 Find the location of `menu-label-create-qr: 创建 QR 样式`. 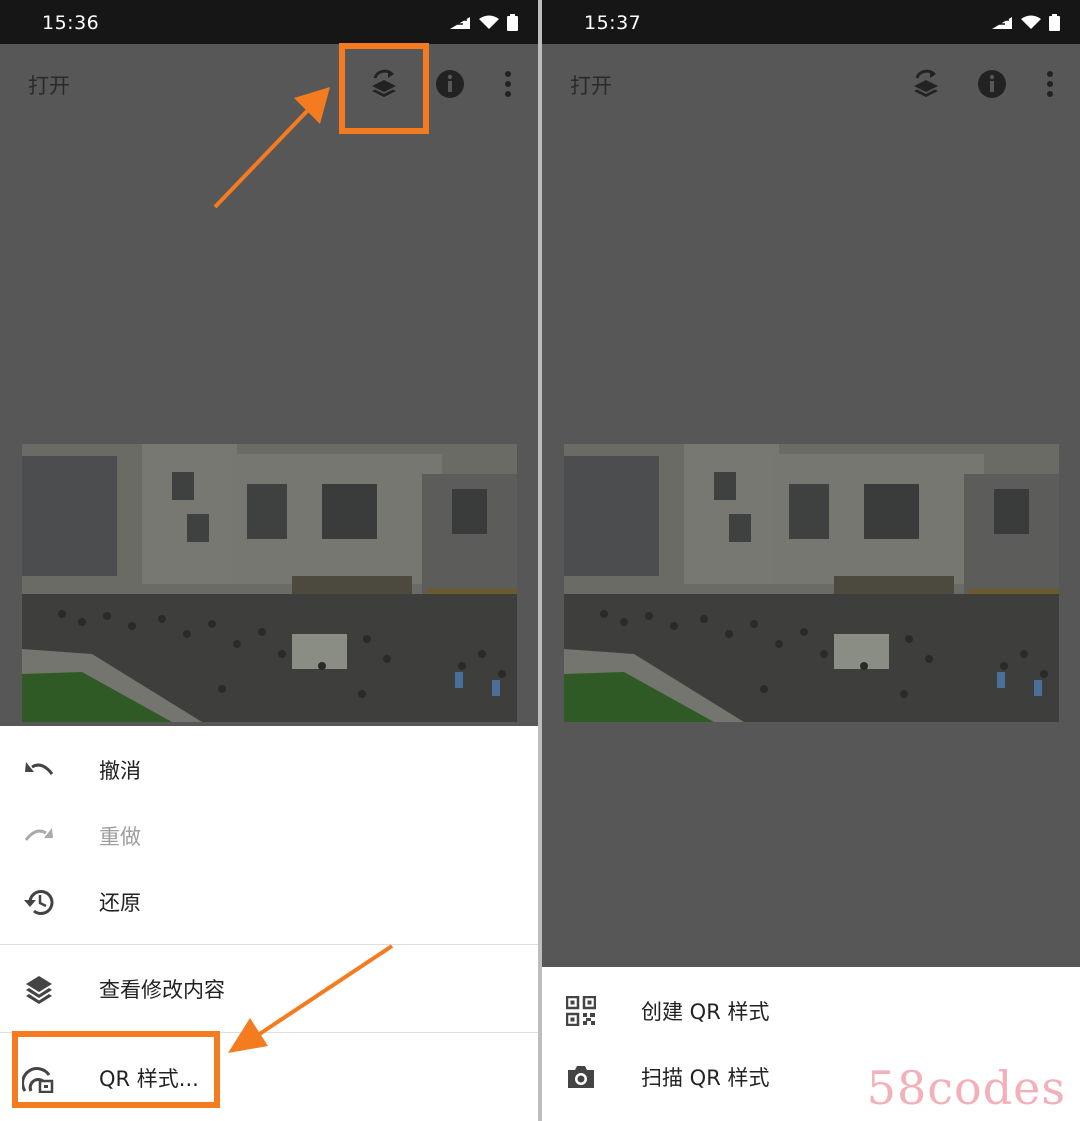

menu-label-create-qr: 创建 QR 样式 is located at coordinates (705, 1012).